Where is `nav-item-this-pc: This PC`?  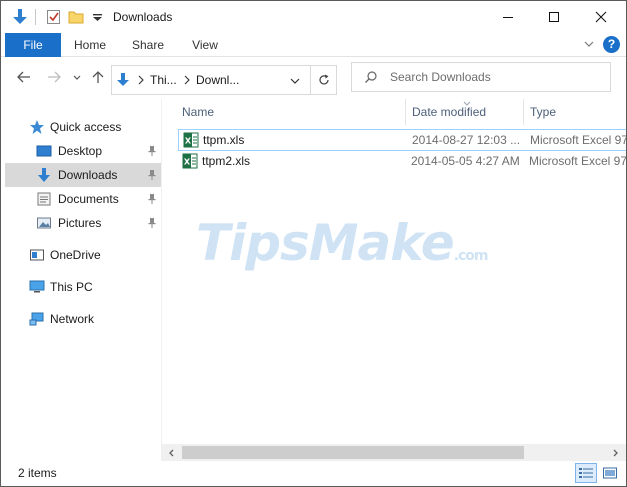 nav-item-this-pc: This PC is located at coordinates (83, 287).